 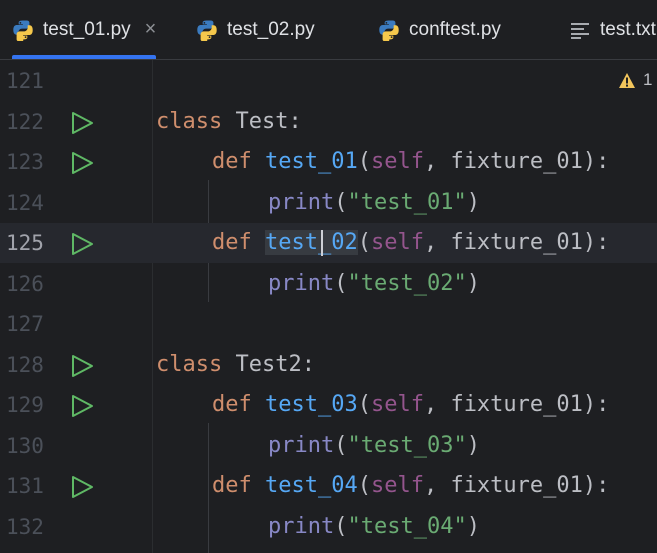 What do you see at coordinates (271, 29) in the screenshot?
I see `tab-label: test_02.py` at bounding box center [271, 29].